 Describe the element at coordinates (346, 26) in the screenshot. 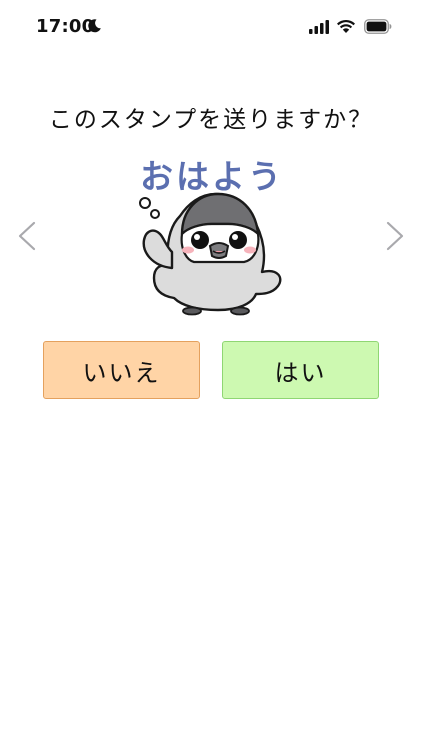

I see `wifi-icon` at that location.